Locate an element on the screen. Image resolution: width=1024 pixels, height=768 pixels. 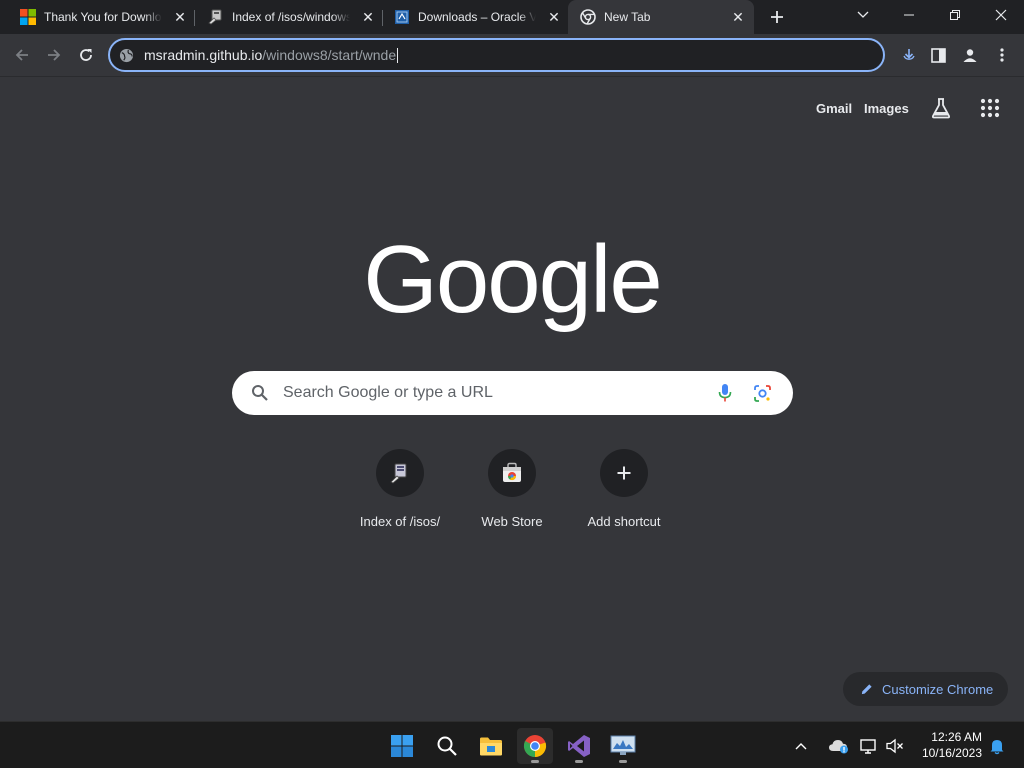
tab-thank-you: Thank You for Downloading ✕ is located at coordinates (97, 17).